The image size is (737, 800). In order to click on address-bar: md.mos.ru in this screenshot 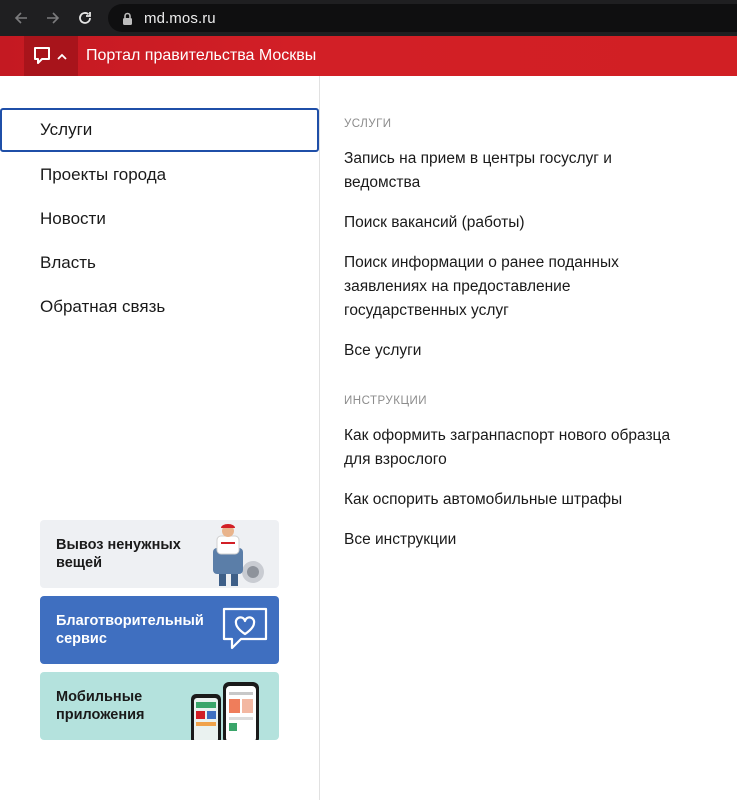, I will do `click(422, 18)`.